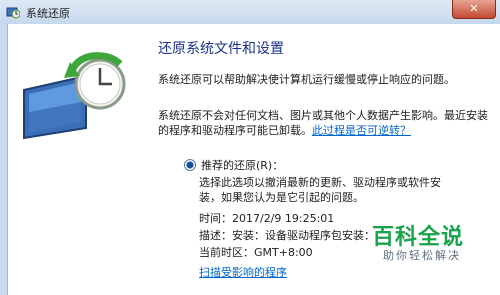  Describe the element at coordinates (48, 13) in the screenshot. I see `window-title: 系统还原` at that location.